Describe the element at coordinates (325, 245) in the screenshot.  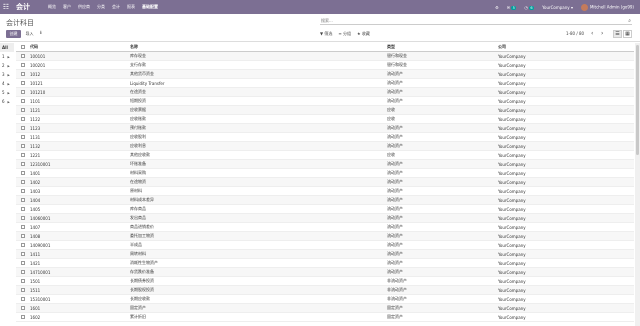
I see `table-row: 14090001 半成品 流动资产 YourCompany` at that location.